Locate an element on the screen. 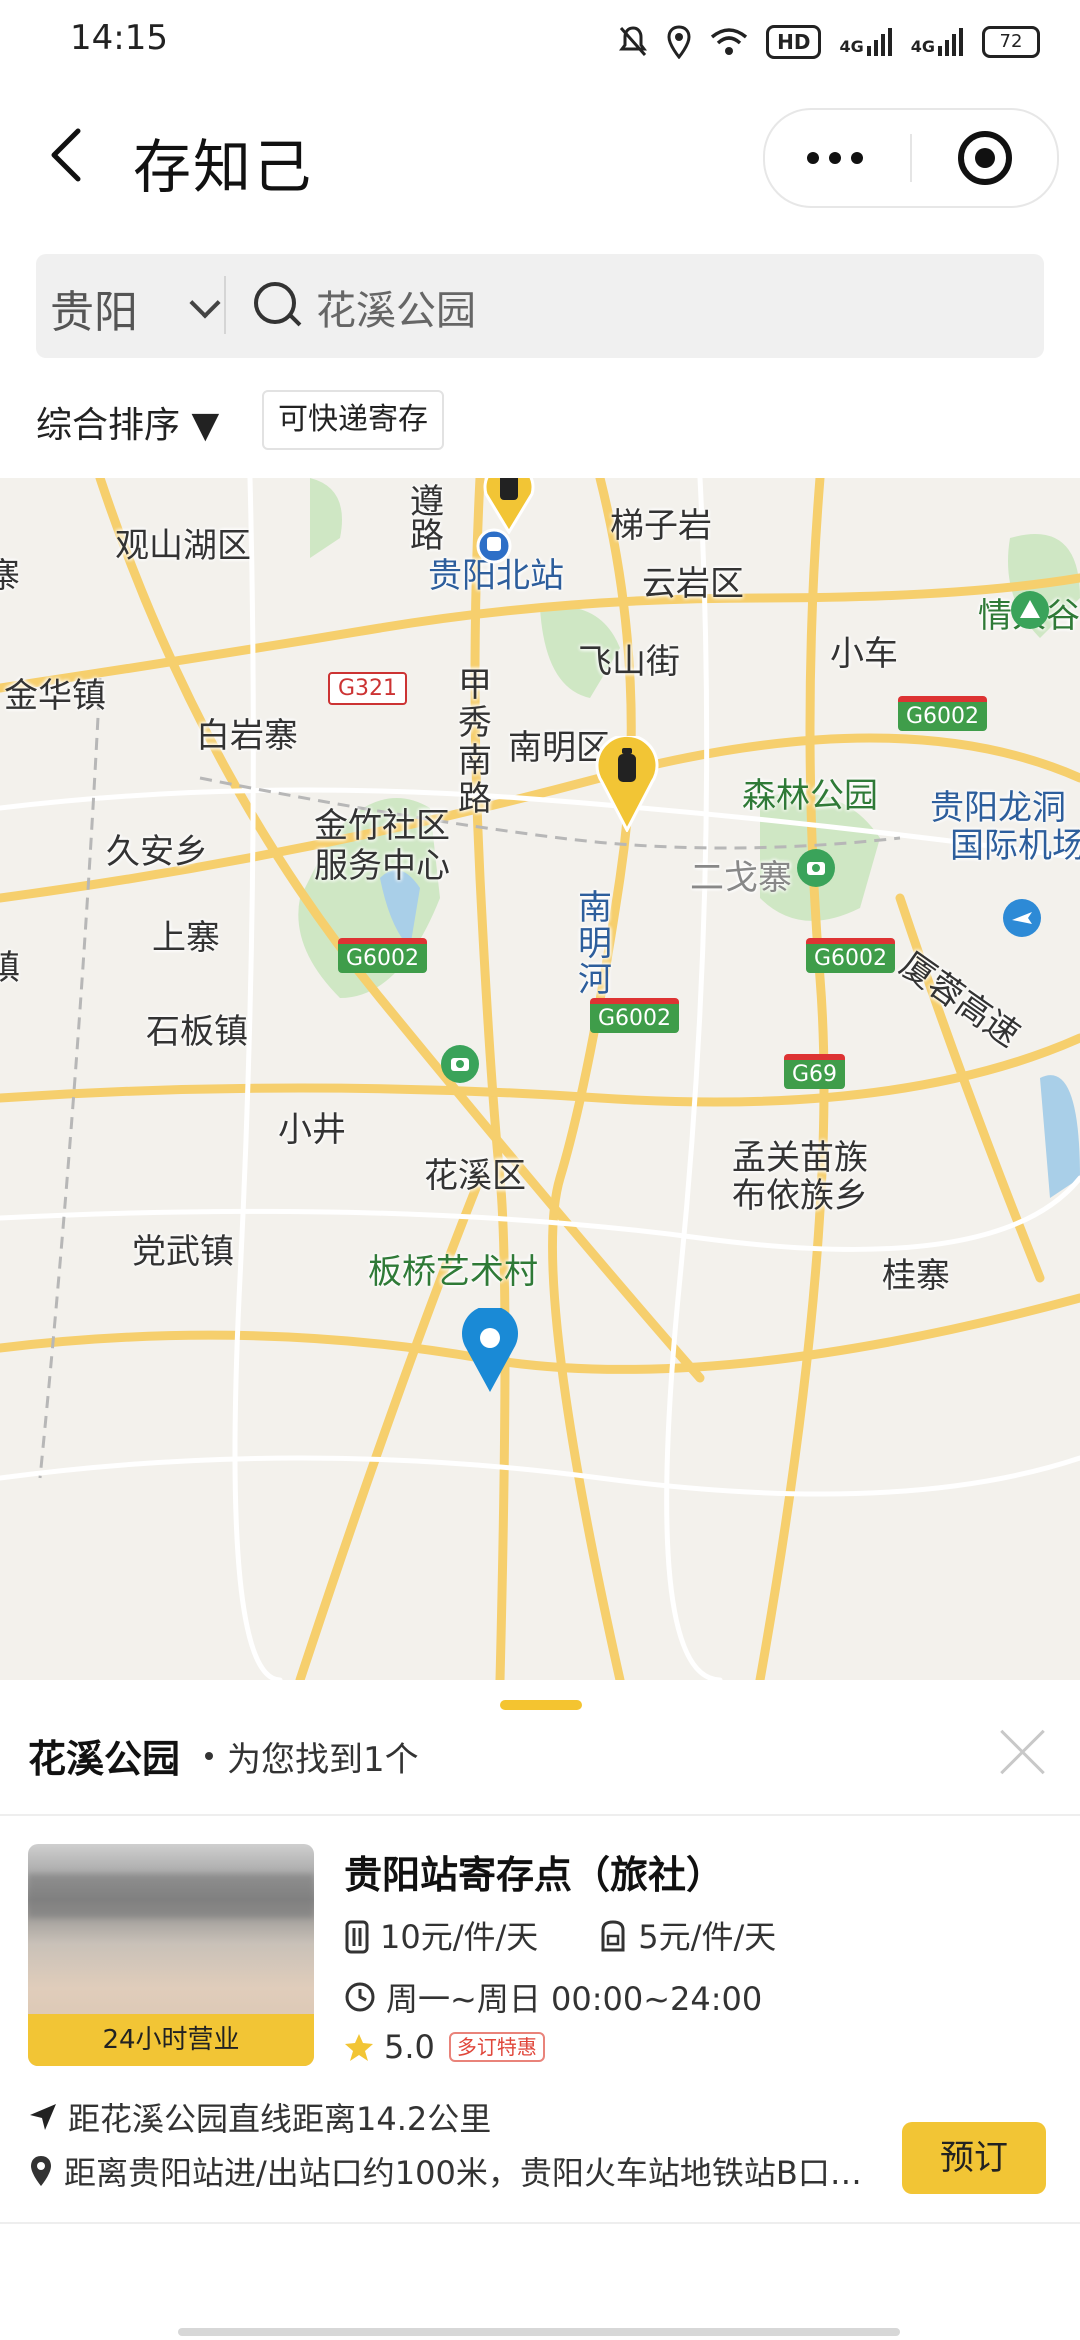  location-pin-icon is located at coordinates (490, 1351).